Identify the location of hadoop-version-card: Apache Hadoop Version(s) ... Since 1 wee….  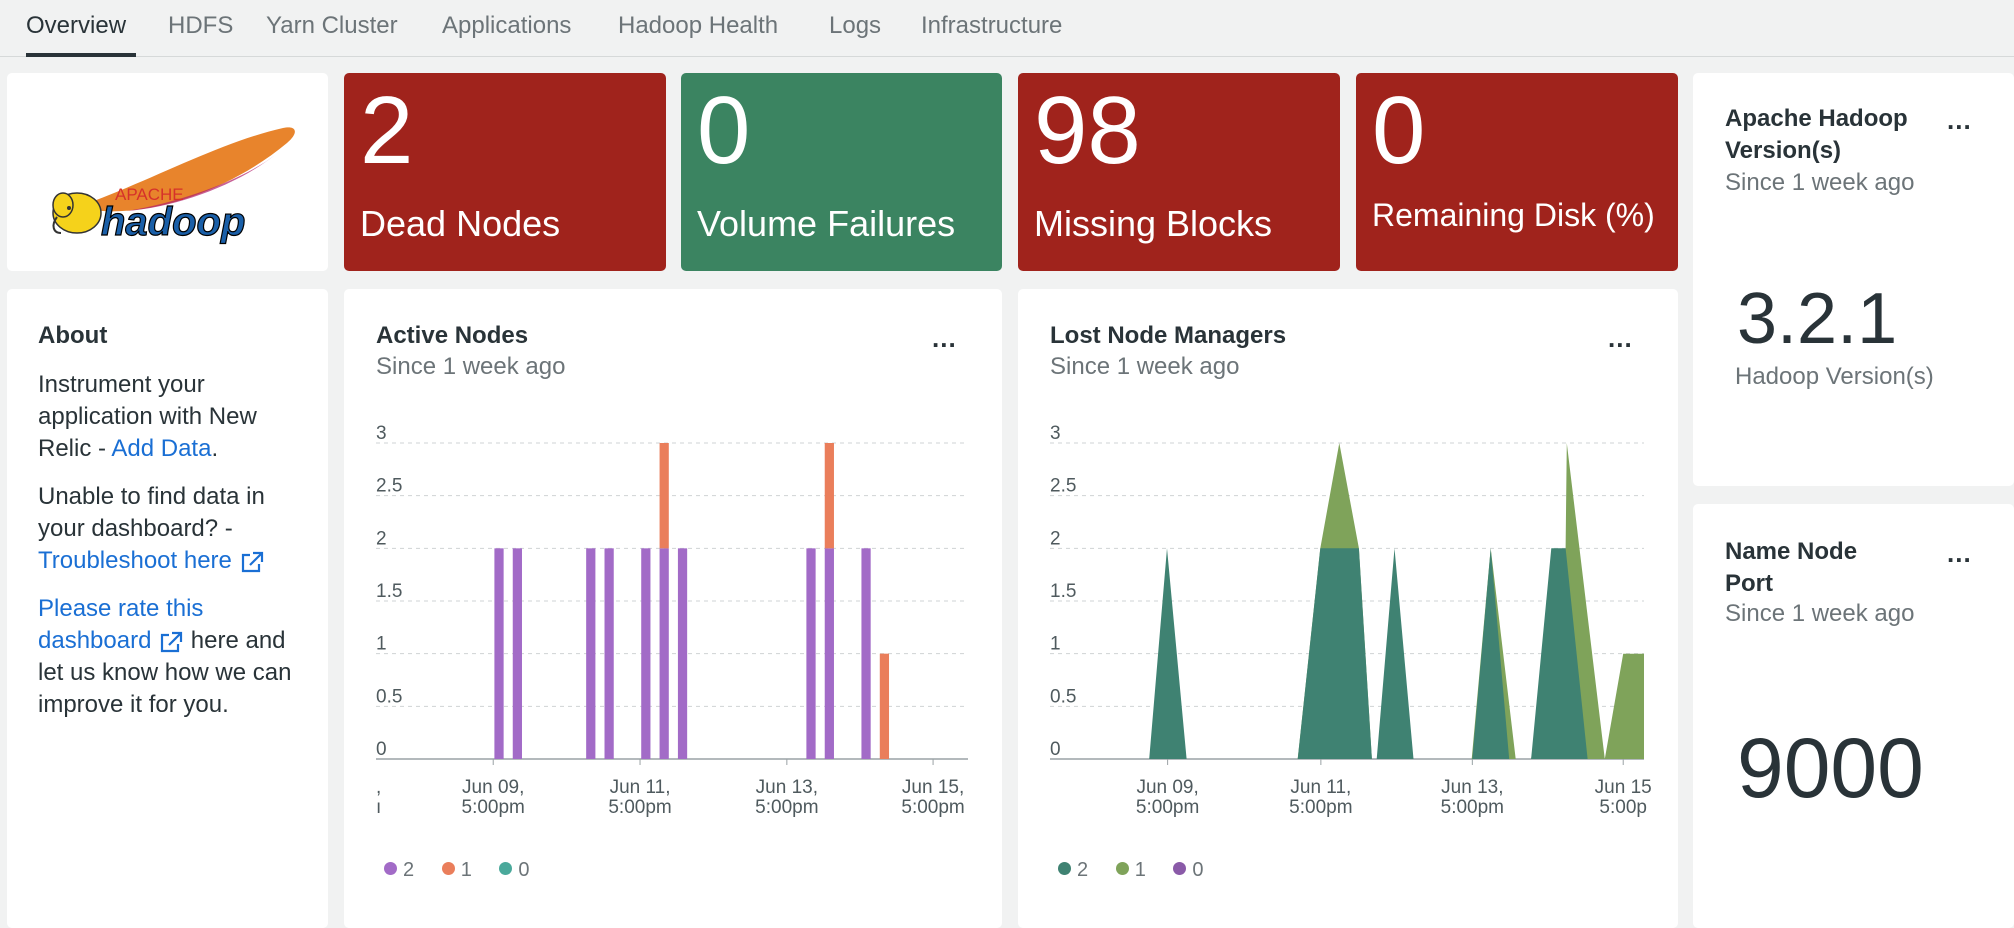
(1853, 279).